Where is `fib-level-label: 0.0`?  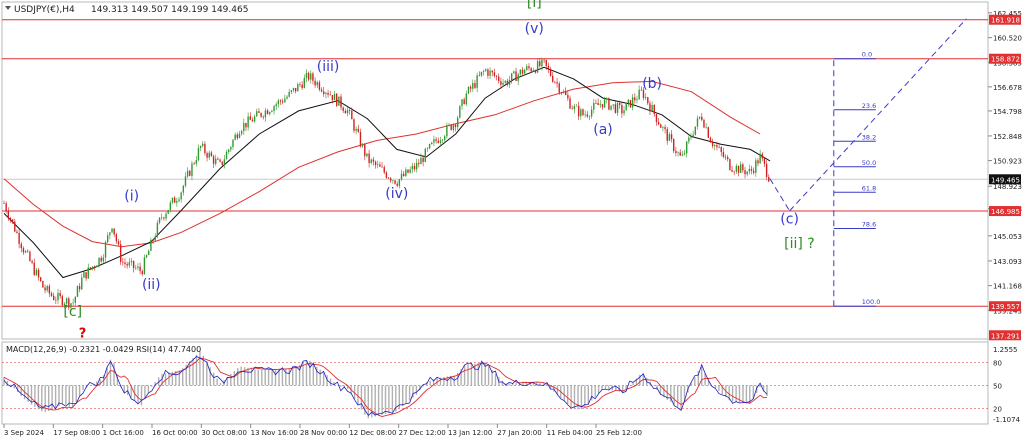 fib-level-label: 0.0 is located at coordinates (867, 55).